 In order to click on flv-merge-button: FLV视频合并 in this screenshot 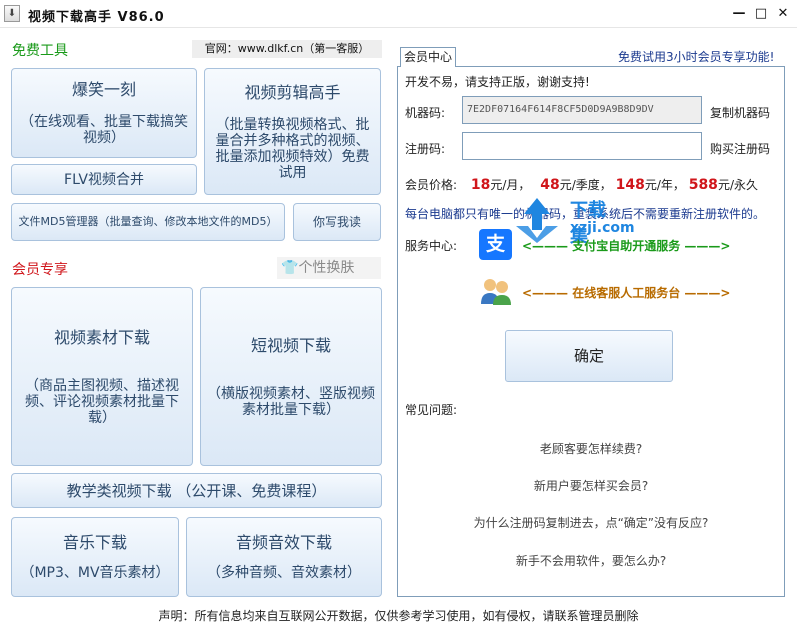, I will do `click(104, 179)`.